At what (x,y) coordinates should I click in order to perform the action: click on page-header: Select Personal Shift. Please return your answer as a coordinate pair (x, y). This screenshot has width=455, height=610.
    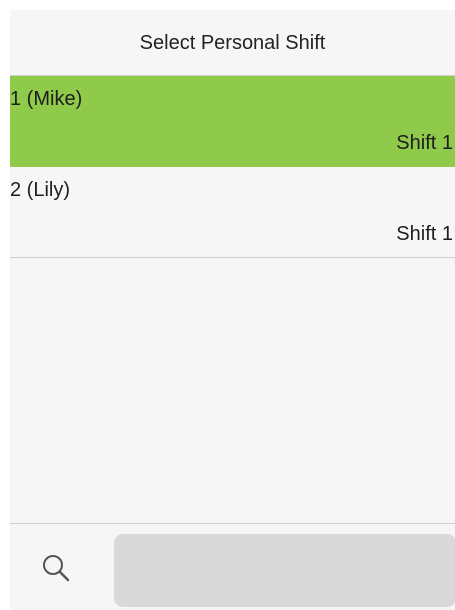
    Looking at the image, I should click on (232, 43).